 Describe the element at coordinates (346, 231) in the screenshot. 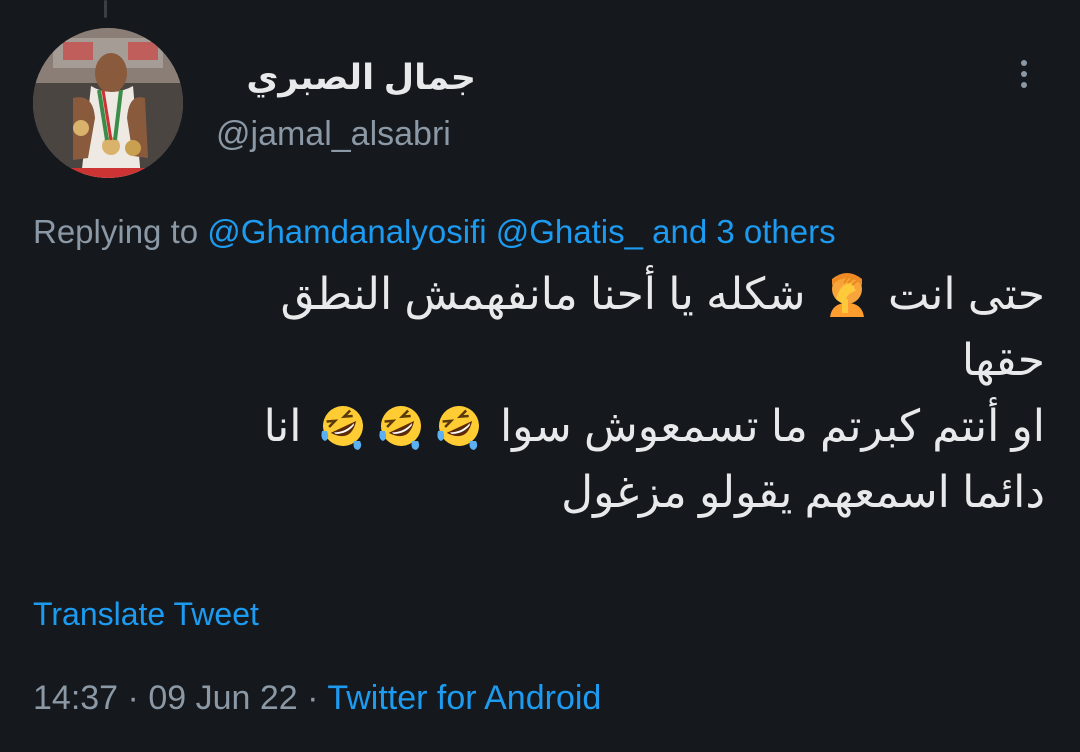

I see `mention-link: @Ghamdanalyosifi` at that location.